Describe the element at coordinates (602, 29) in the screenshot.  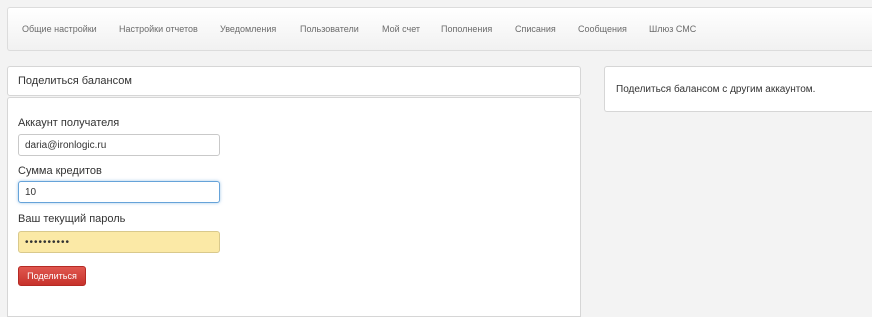
I see `tab-messages: Сообщения` at that location.